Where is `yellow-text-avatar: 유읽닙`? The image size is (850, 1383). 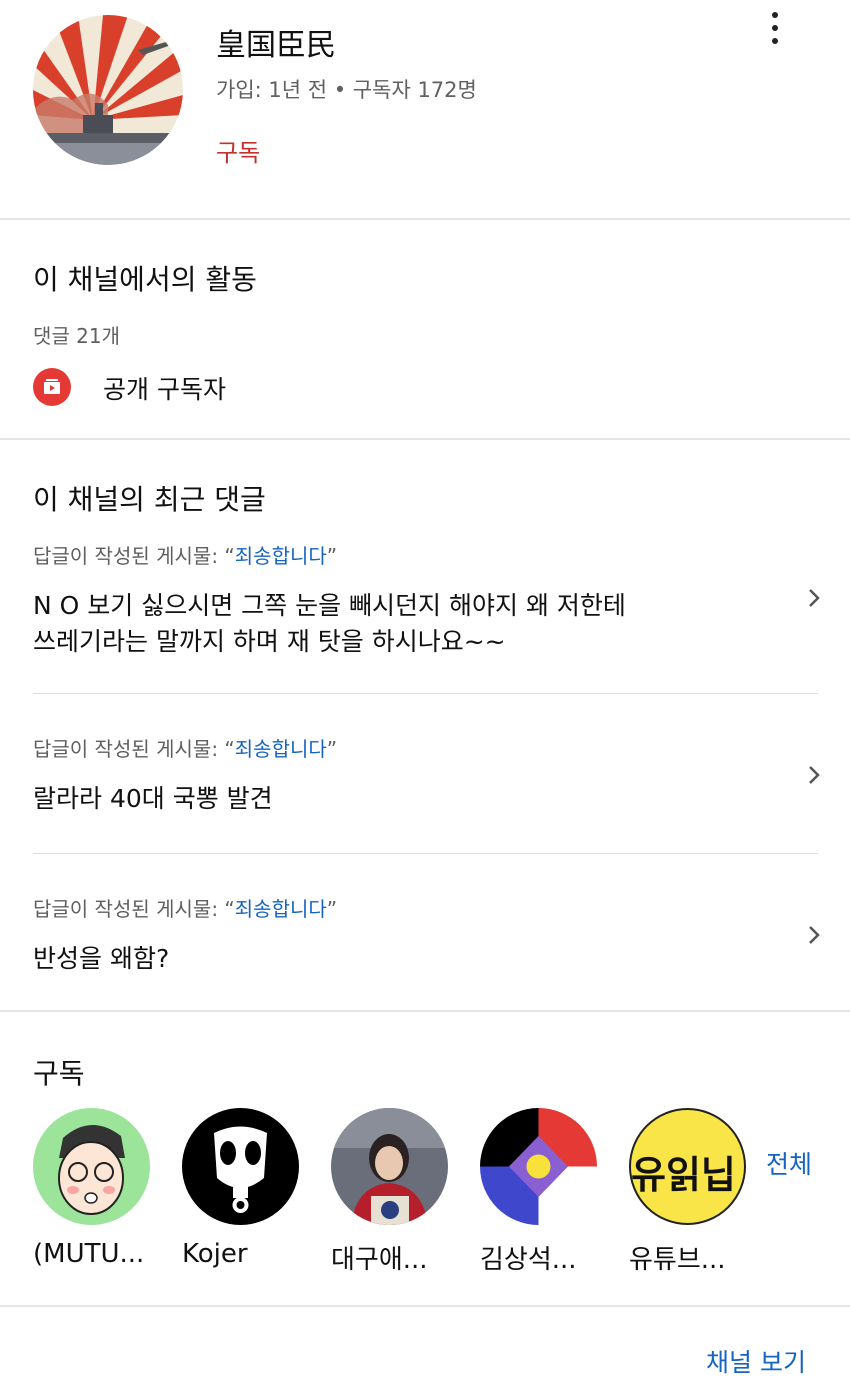 yellow-text-avatar: 유읽닙 is located at coordinates (687, 1166).